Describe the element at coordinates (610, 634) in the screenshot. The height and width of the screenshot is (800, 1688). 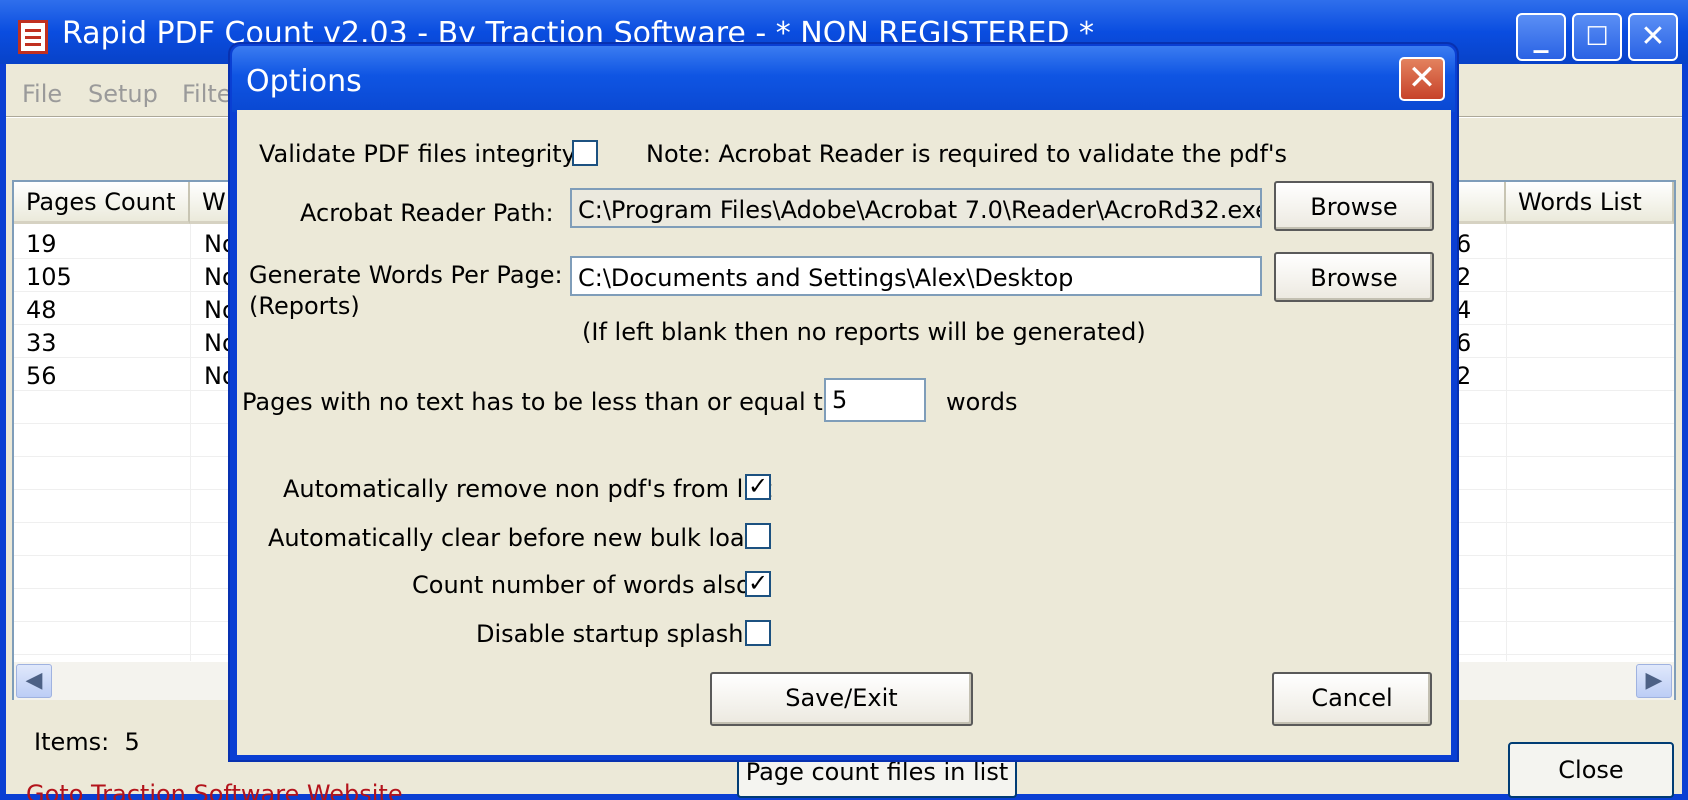
I see `disable-splash-label: Disable startup splash` at that location.